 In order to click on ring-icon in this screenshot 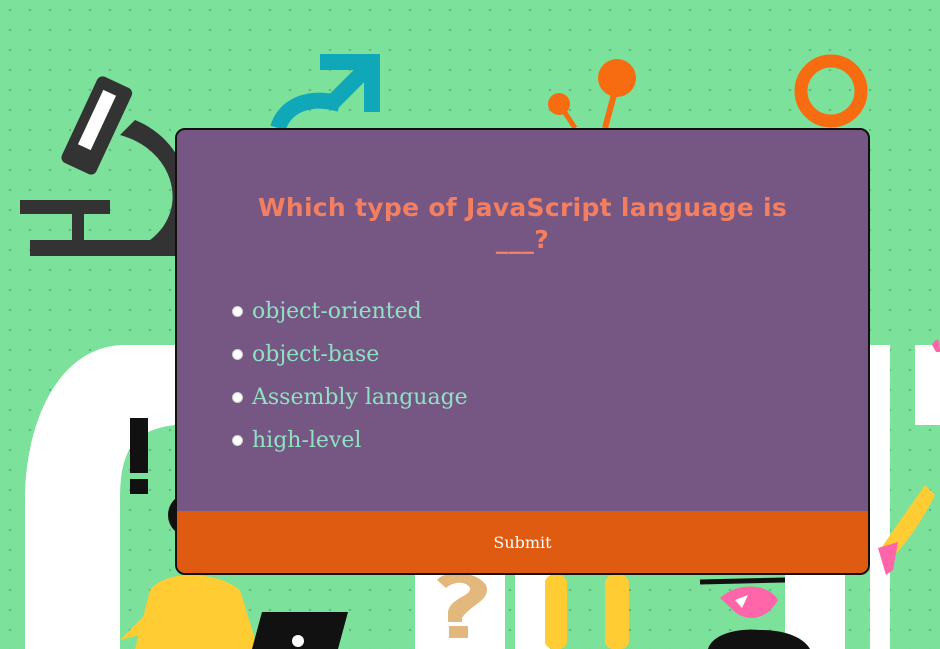, I will do `click(831, 91)`.